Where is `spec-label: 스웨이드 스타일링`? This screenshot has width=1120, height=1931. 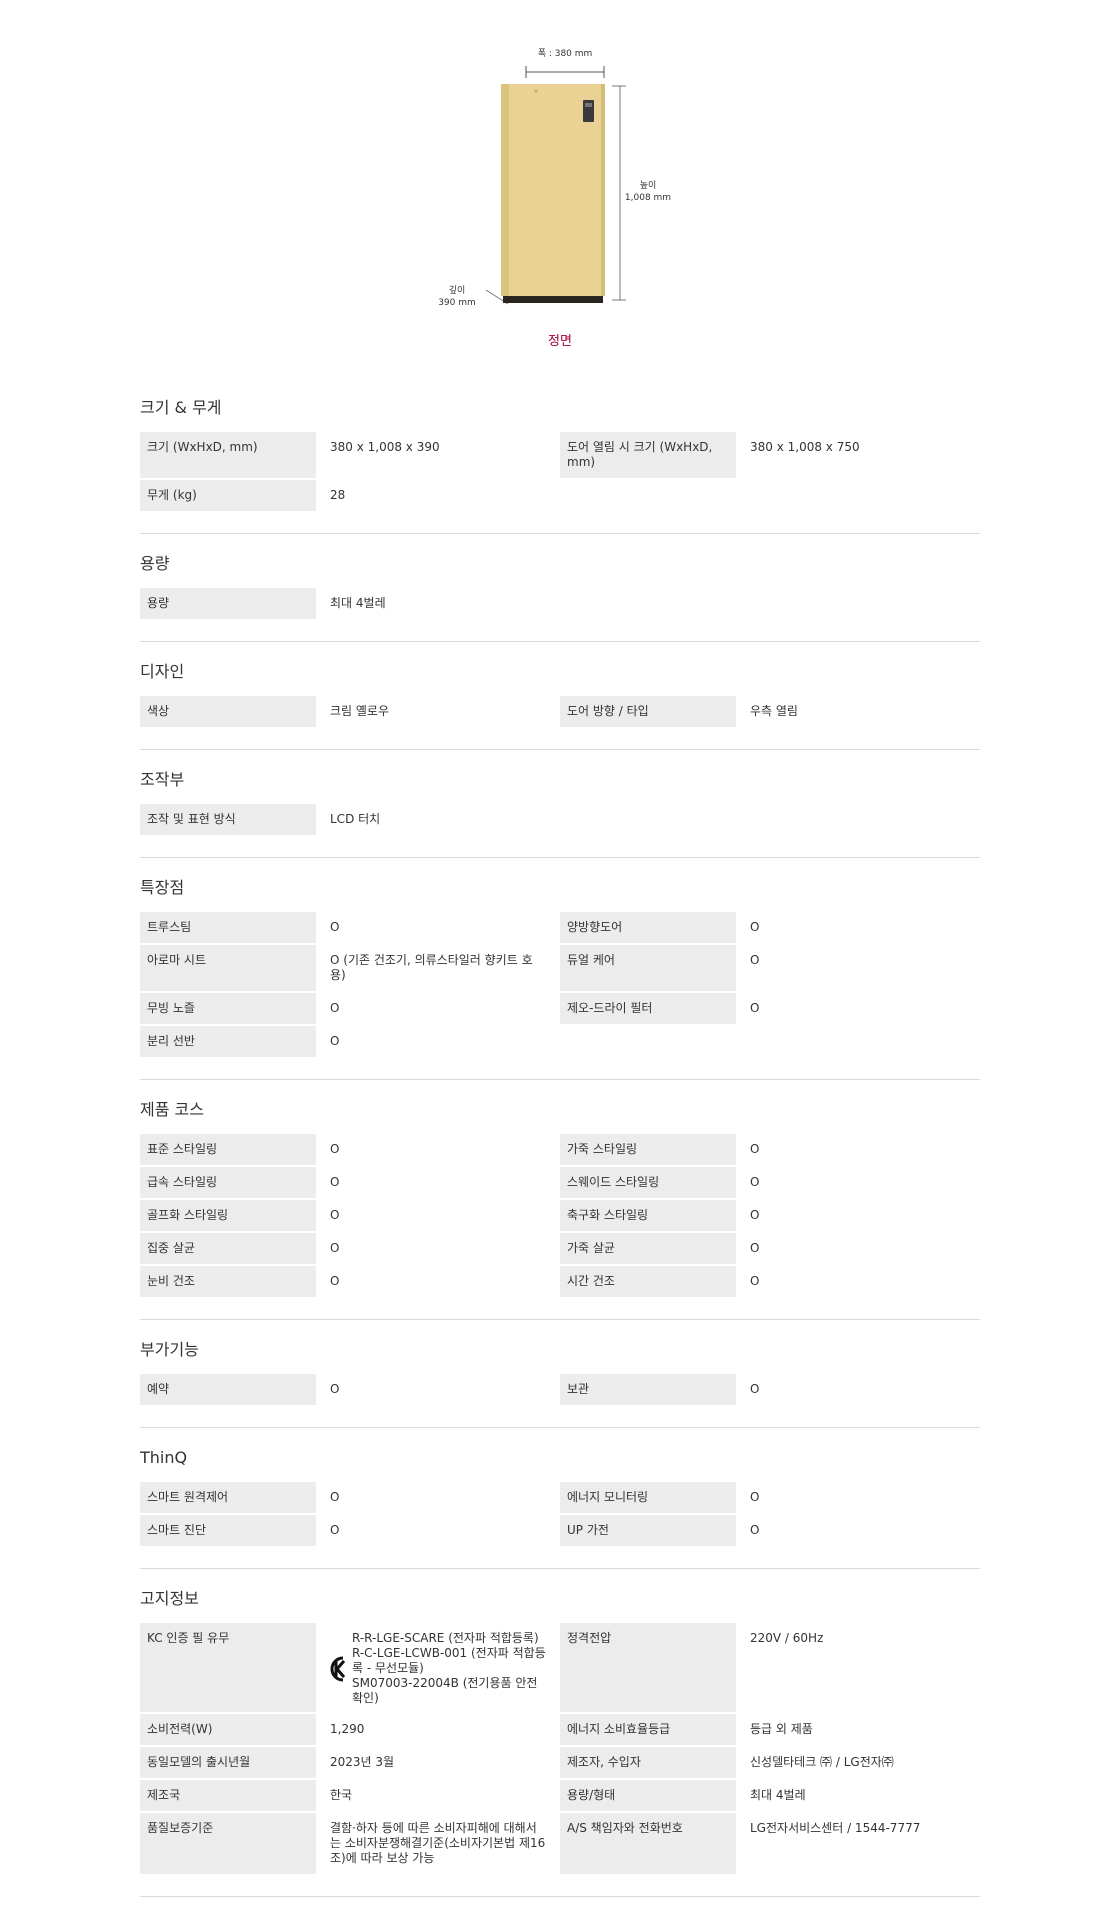 spec-label: 스웨이드 스타일링 is located at coordinates (648, 1182).